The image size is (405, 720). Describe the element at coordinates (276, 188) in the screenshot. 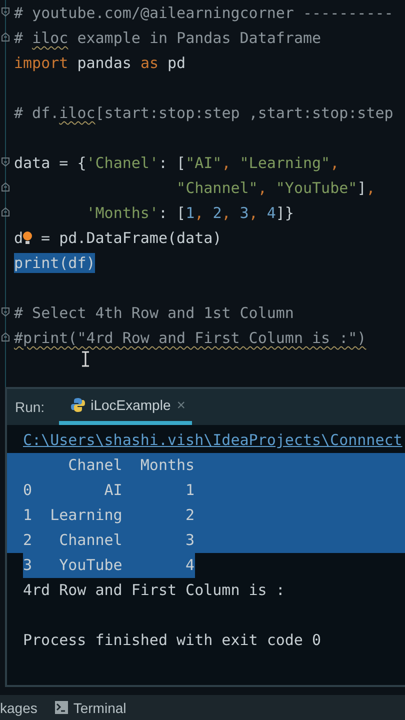

I see `code-line: "Channel", "YouTube"],` at that location.